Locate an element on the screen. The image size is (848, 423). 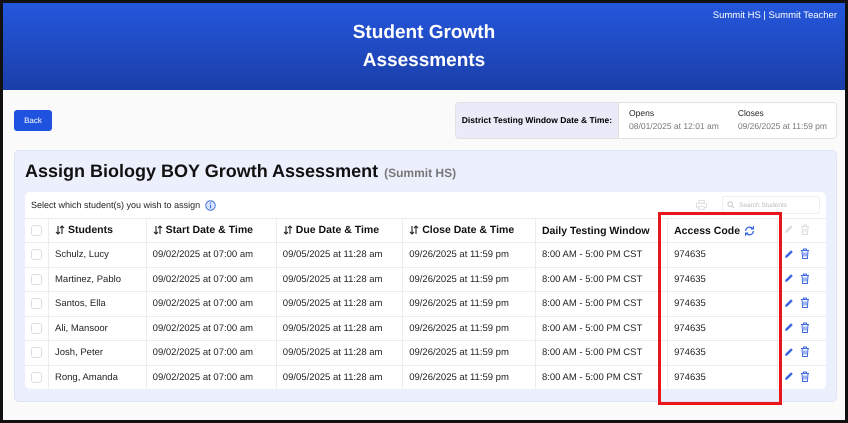
page-title: Student Growth Assessments is located at coordinates (424, 46).